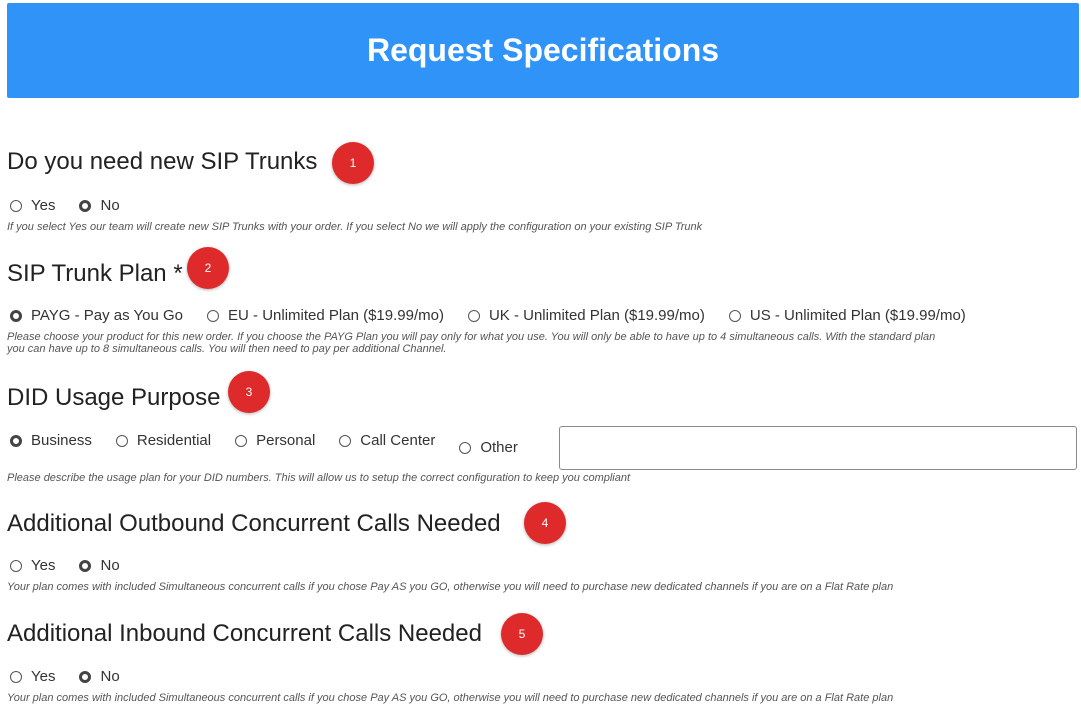 The image size is (1081, 728). Describe the element at coordinates (118, 268) in the screenshot. I see `question-title: SIP Trunk Plan * 2` at that location.